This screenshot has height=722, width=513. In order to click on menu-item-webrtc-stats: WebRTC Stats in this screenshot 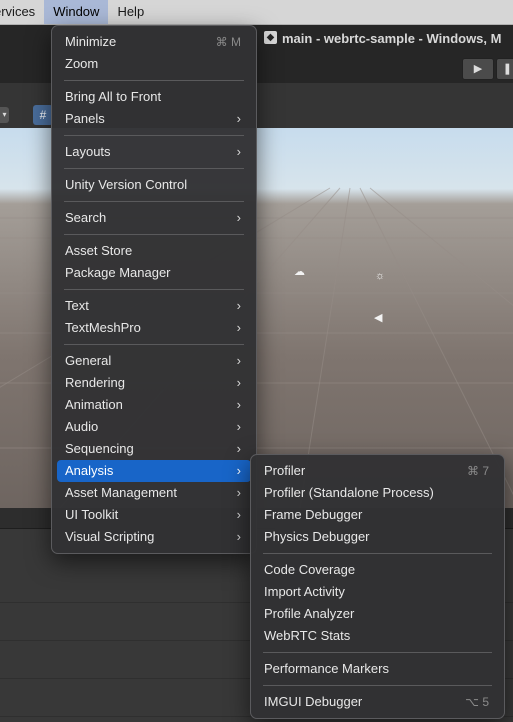, I will do `click(377, 636)`.